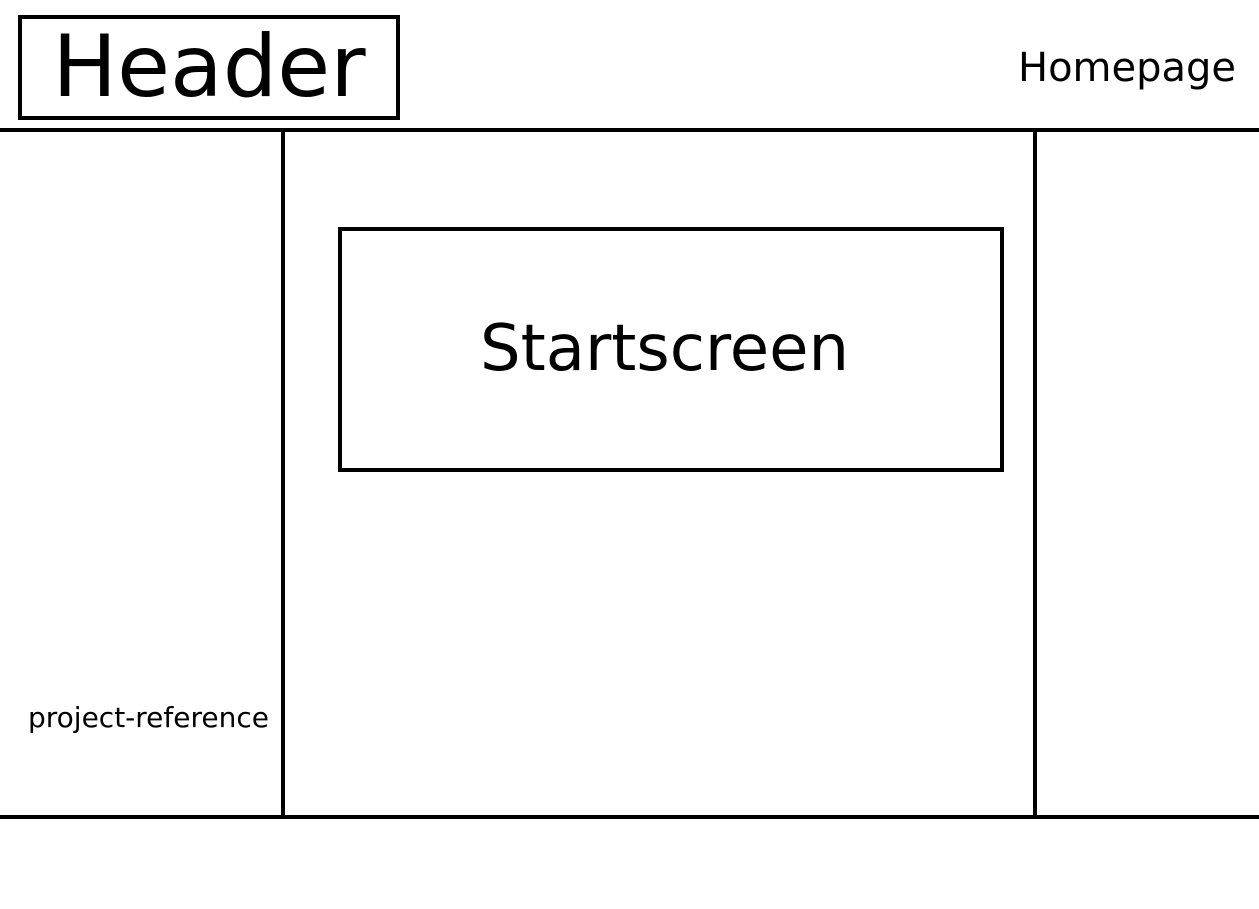 The image size is (1259, 909). What do you see at coordinates (148, 717) in the screenshot?
I see `project-reference-label: project-reference` at bounding box center [148, 717].